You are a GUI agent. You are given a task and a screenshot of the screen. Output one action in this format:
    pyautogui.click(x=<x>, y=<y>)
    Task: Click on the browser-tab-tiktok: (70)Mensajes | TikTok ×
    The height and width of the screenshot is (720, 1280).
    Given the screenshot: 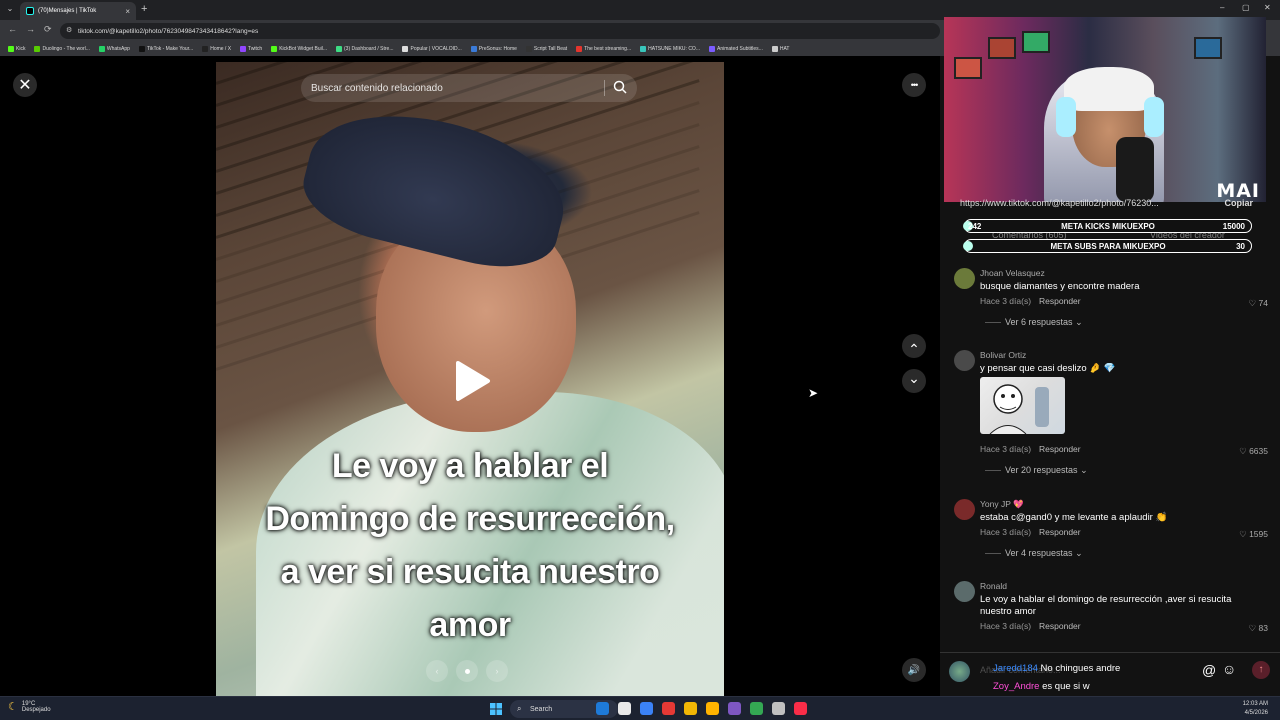 What is the action you would take?
    pyautogui.click(x=78, y=11)
    